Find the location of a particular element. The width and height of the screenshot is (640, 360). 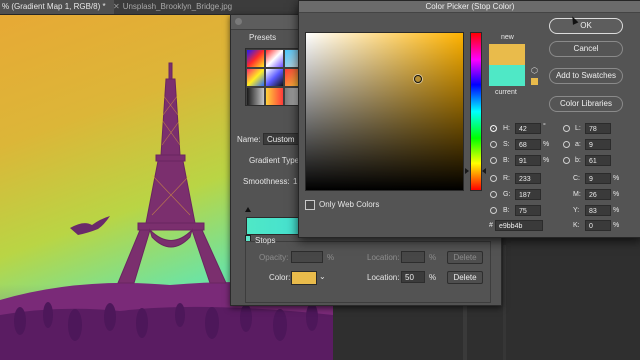

c-label: C: is located at coordinates (576, 178).